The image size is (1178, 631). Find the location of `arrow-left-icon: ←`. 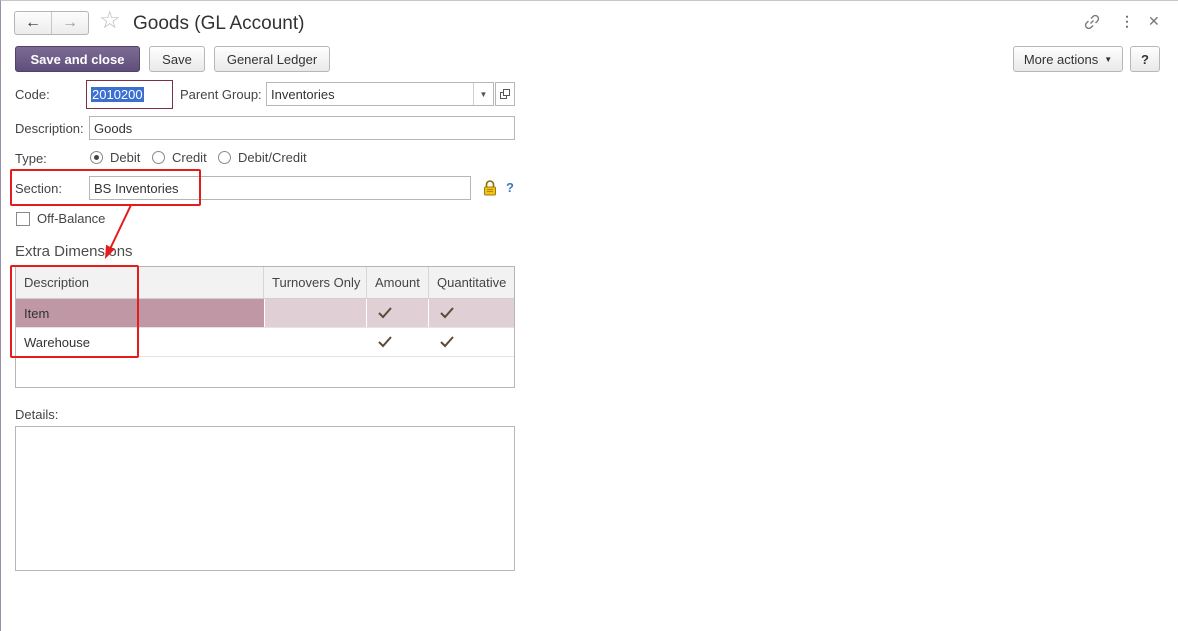

arrow-left-icon: ← is located at coordinates (33, 22).